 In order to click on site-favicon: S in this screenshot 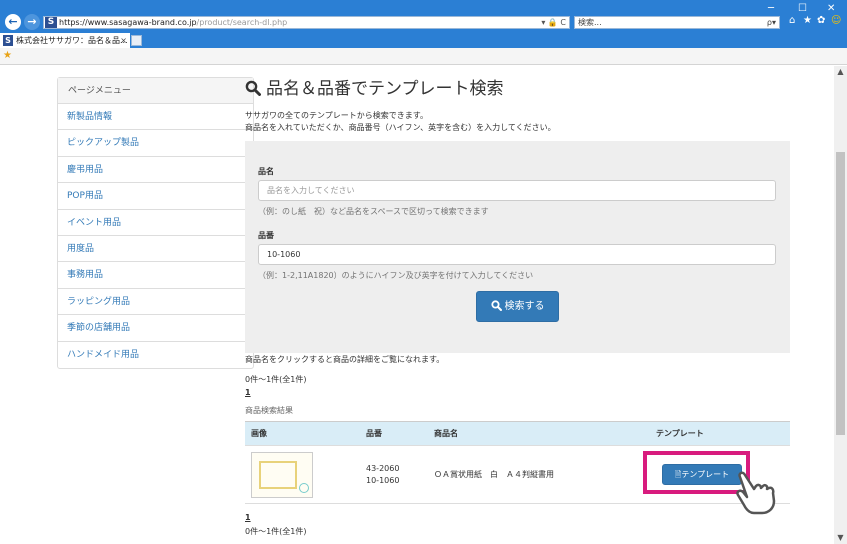, I will do `click(51, 22)`.